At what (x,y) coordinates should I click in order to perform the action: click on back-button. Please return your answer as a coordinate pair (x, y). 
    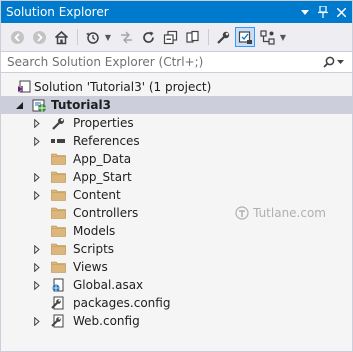
    Looking at the image, I should click on (17, 37).